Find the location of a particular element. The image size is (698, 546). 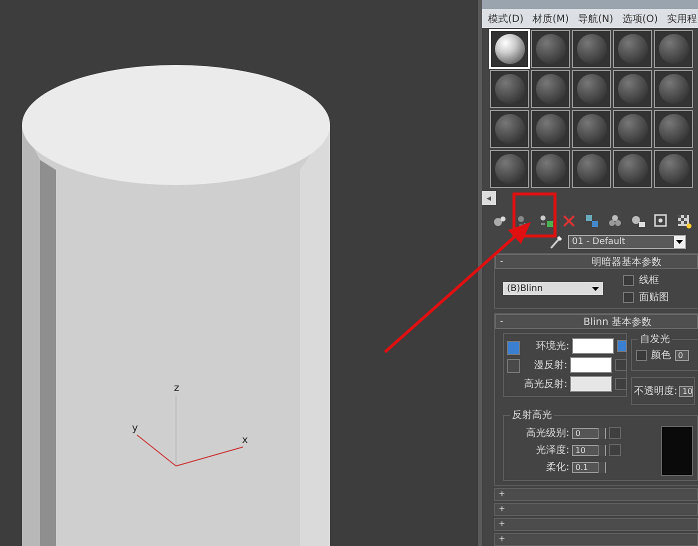

opacity-label: 不透明度: is located at coordinates (656, 391).